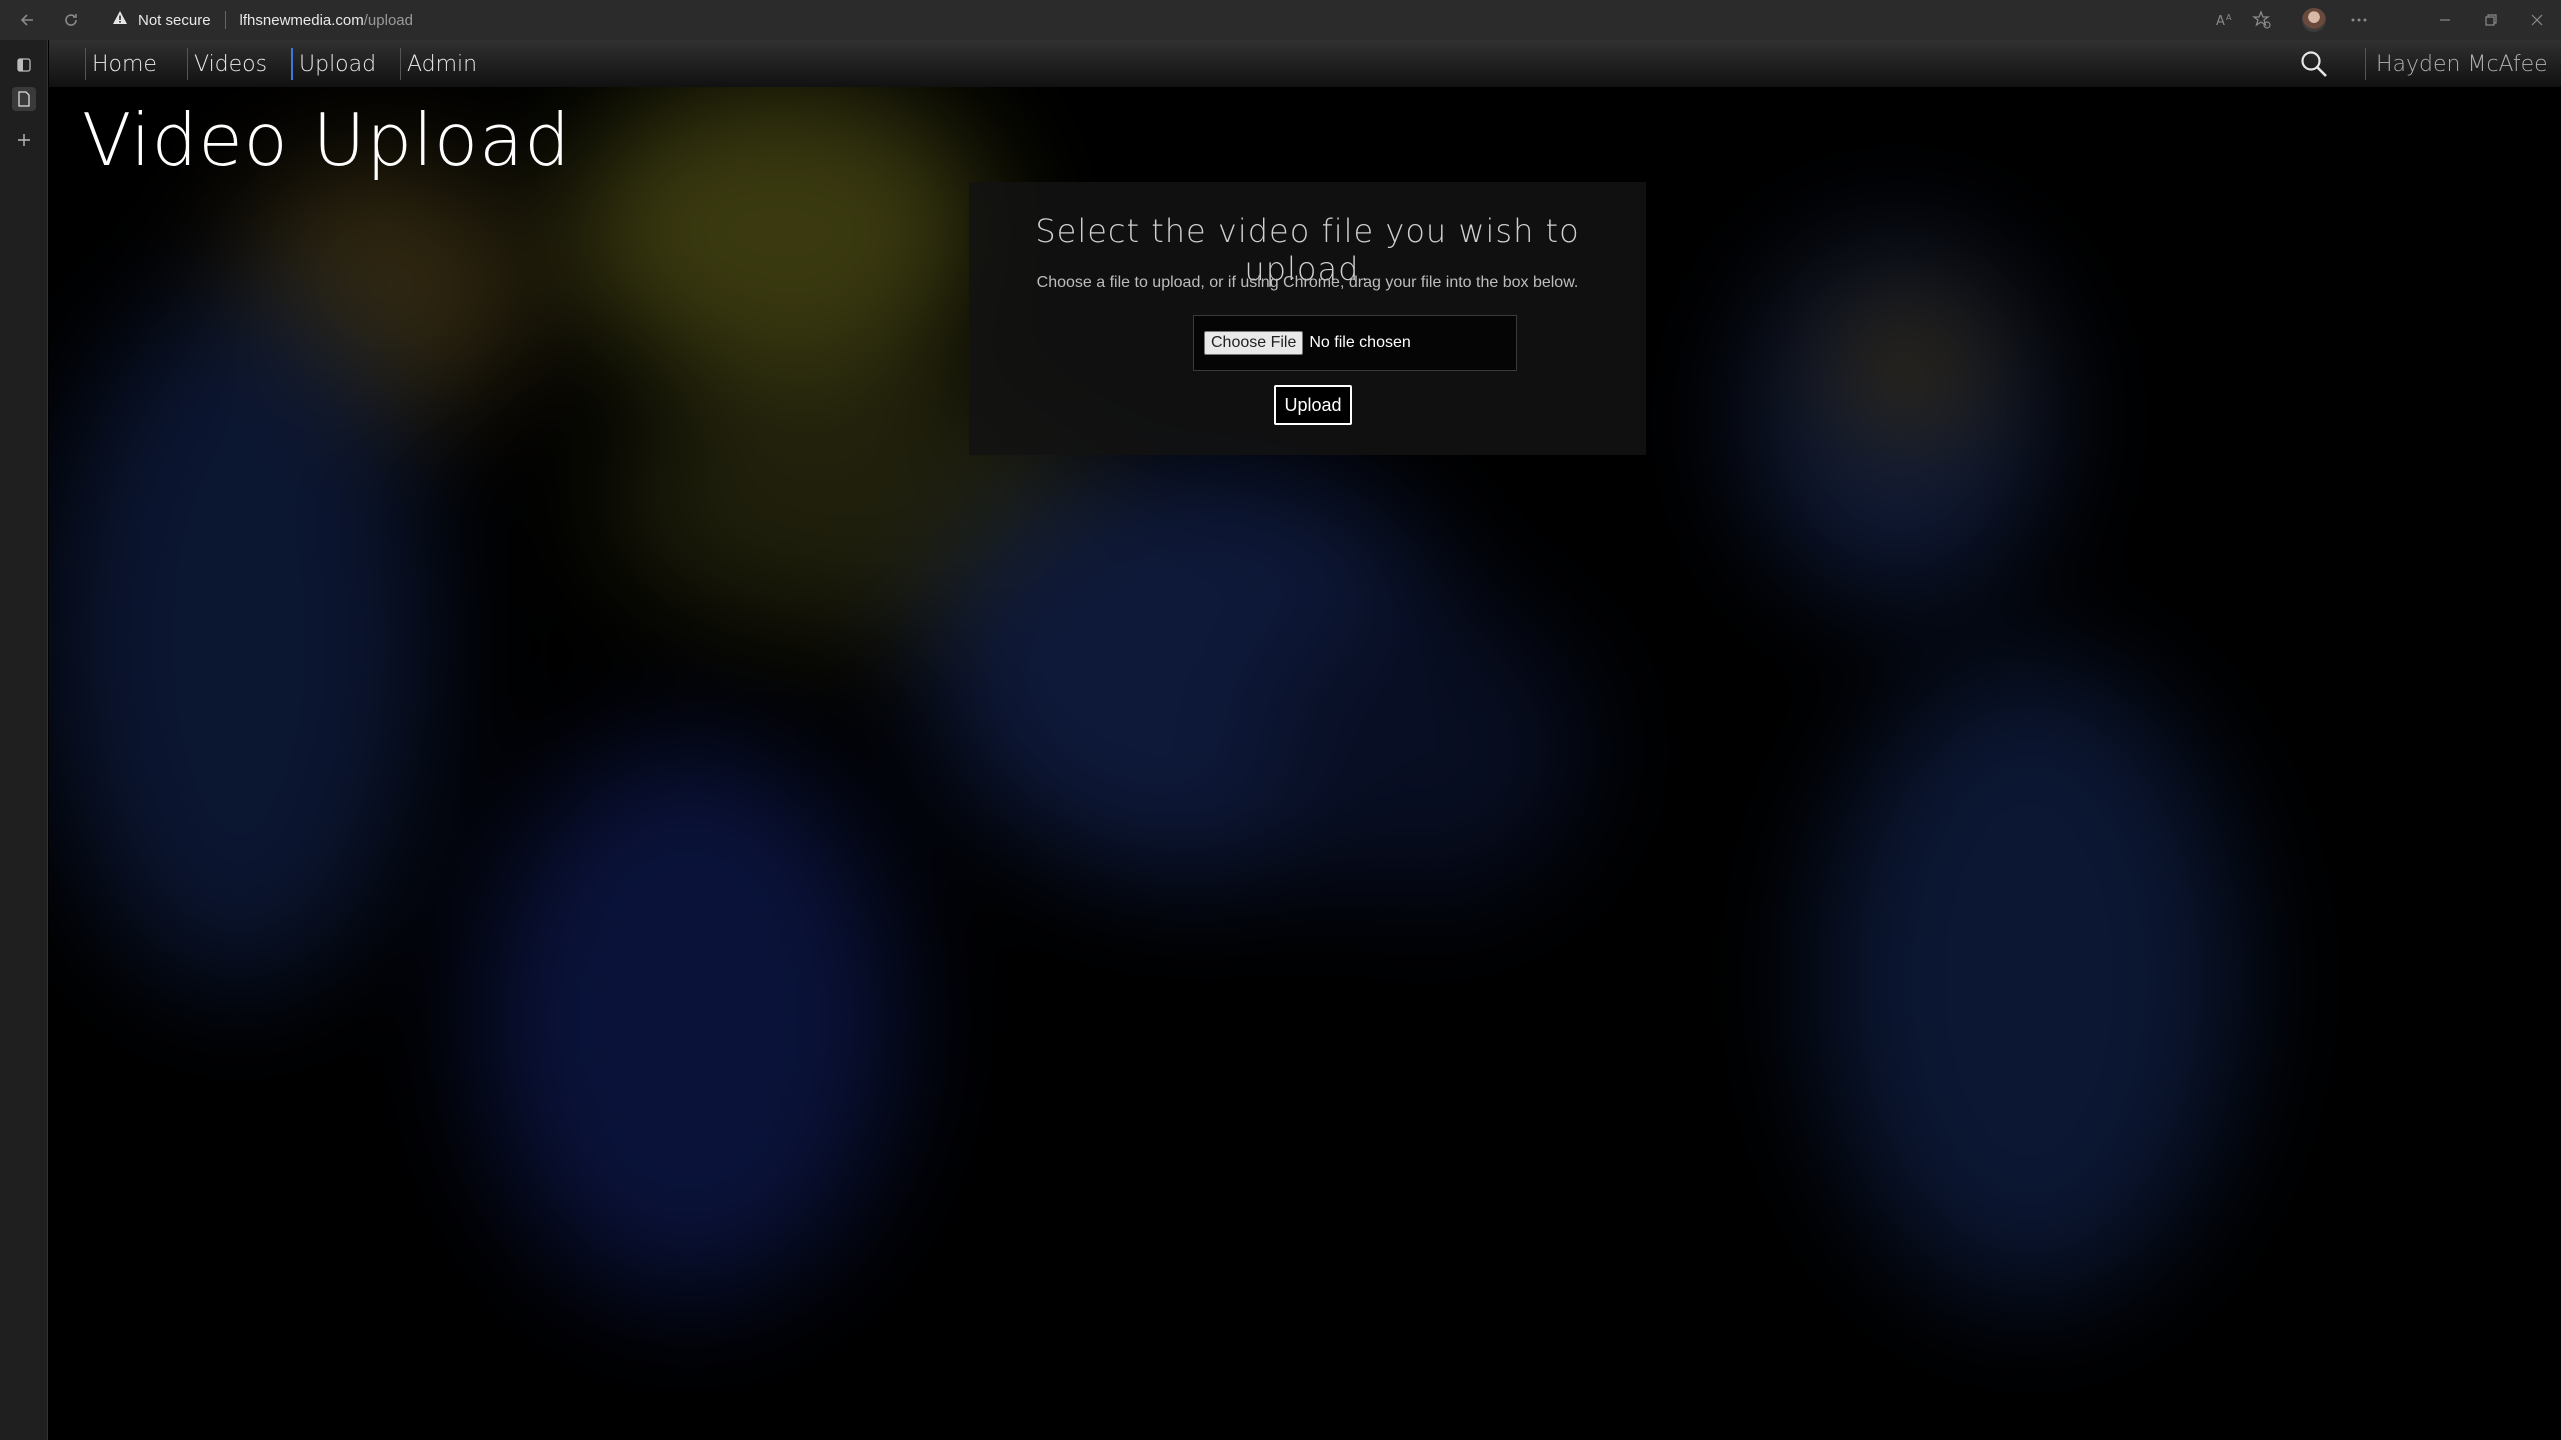 This screenshot has width=2561, height=1440. I want to click on back-icon, so click(27, 20).